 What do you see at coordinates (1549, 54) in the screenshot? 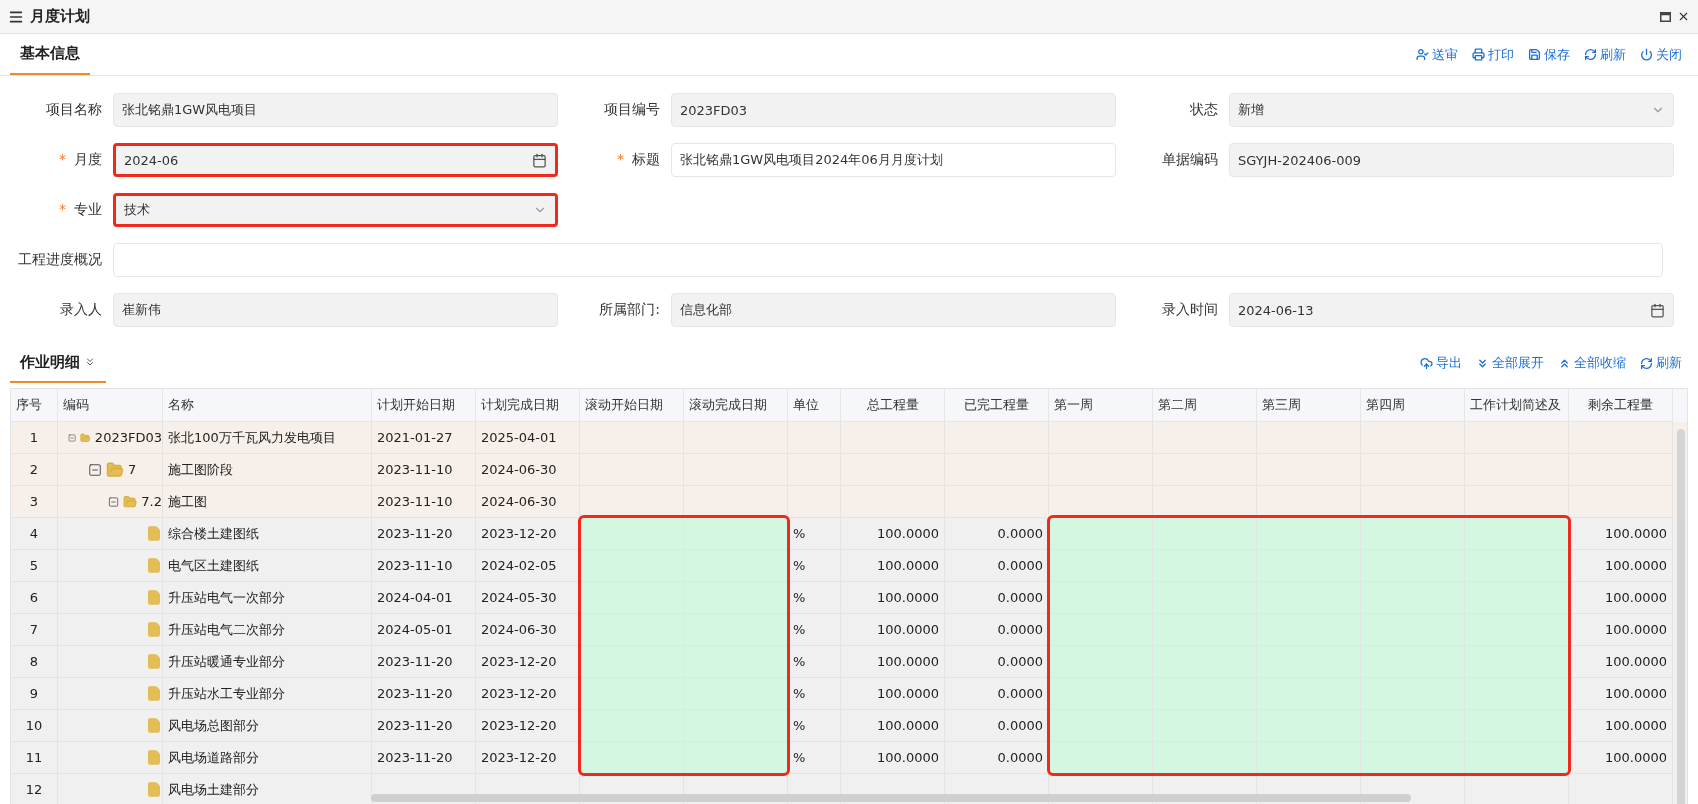
I see `save-button: 保存` at bounding box center [1549, 54].